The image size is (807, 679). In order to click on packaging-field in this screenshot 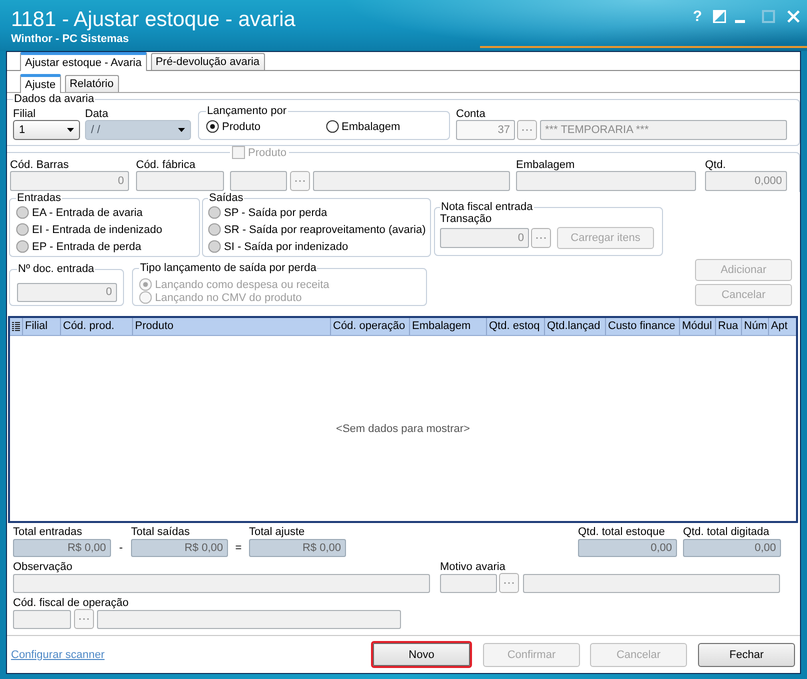, I will do `click(606, 181)`.